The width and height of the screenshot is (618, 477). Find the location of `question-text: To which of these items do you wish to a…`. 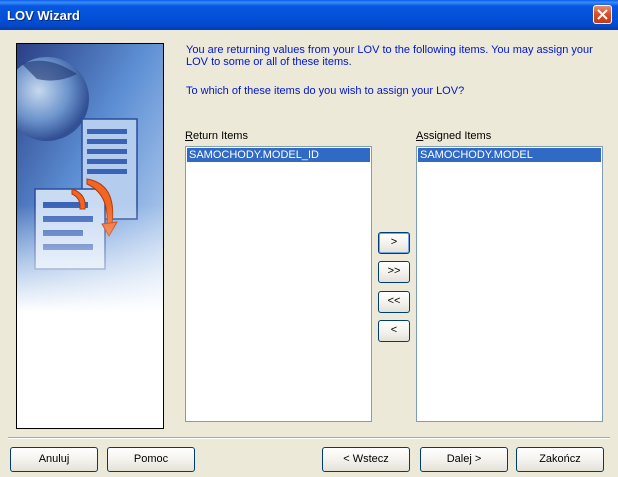

question-text: To which of these items do you wish to a… is located at coordinates (325, 91).